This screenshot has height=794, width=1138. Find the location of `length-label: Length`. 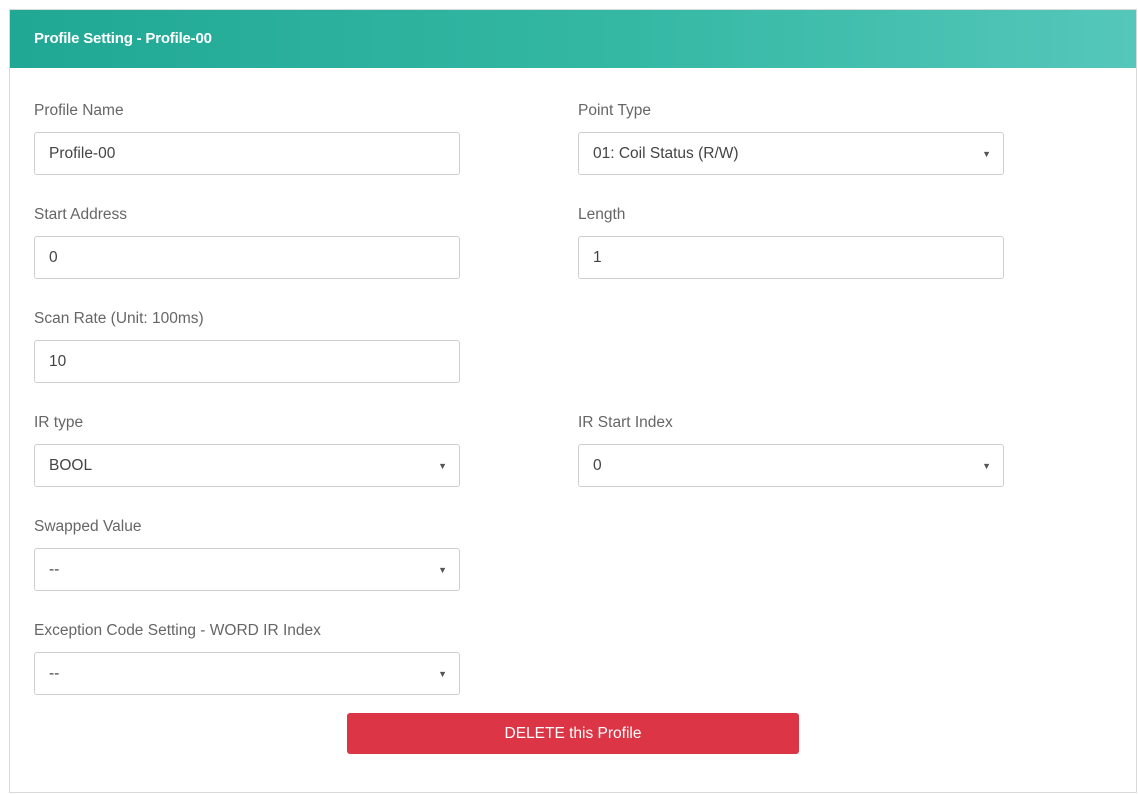

length-label: Length is located at coordinates (602, 214).